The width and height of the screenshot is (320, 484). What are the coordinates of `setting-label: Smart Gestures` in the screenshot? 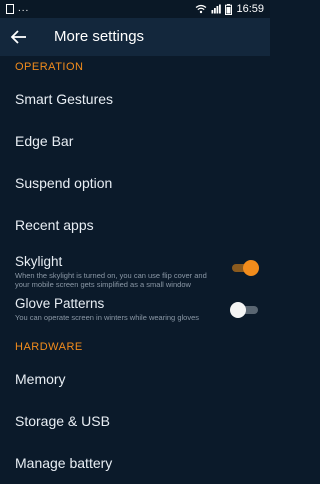 It's located at (64, 99).